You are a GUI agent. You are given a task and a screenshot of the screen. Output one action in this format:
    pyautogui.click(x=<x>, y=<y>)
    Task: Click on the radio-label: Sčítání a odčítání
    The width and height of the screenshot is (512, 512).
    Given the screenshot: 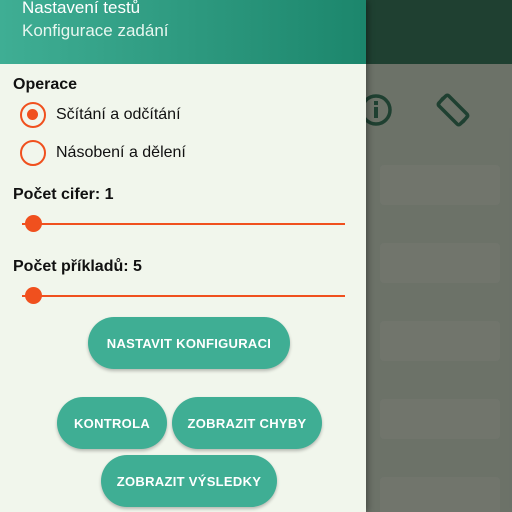 What is the action you would take?
    pyautogui.click(x=118, y=114)
    